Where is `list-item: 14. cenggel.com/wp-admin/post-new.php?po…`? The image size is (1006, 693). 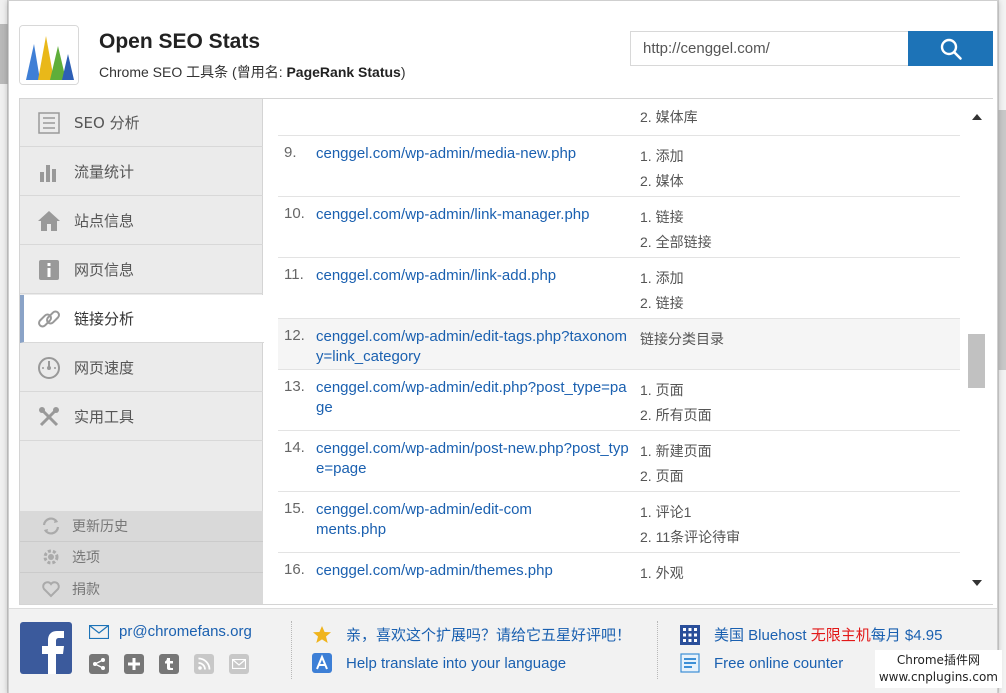
list-item: 14. cenggel.com/wp-admin/post-new.php?po… is located at coordinates (619, 461).